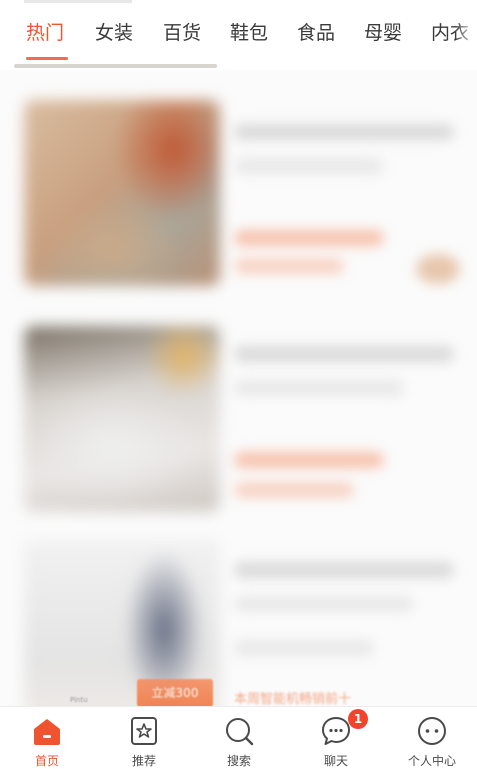 The width and height of the screenshot is (477, 769). I want to click on bottom-nav-bar: 首页 推荐 搜索 聊天 个人中心, so click(238, 737).